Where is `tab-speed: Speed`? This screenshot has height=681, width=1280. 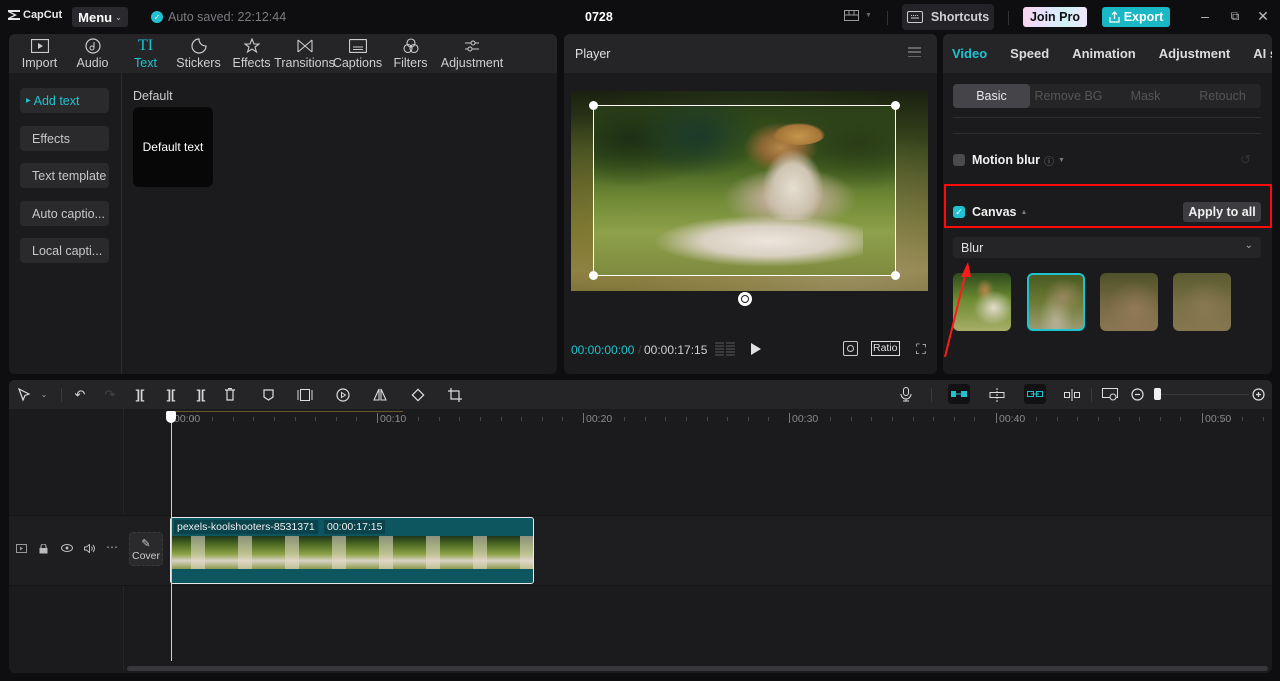
tab-speed: Speed is located at coordinates (1029, 53).